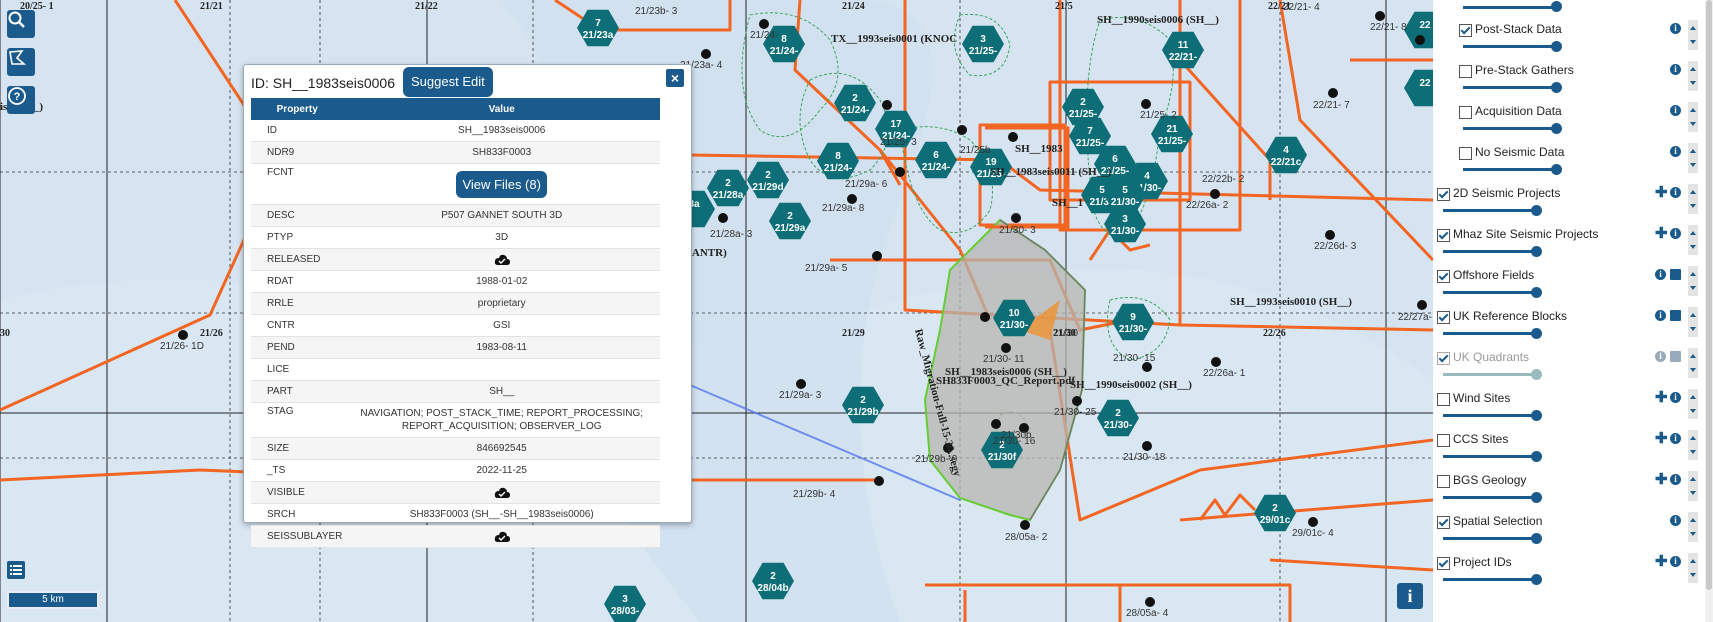 The image size is (1713, 622). I want to click on view-files-button: View Files (8), so click(501, 184).